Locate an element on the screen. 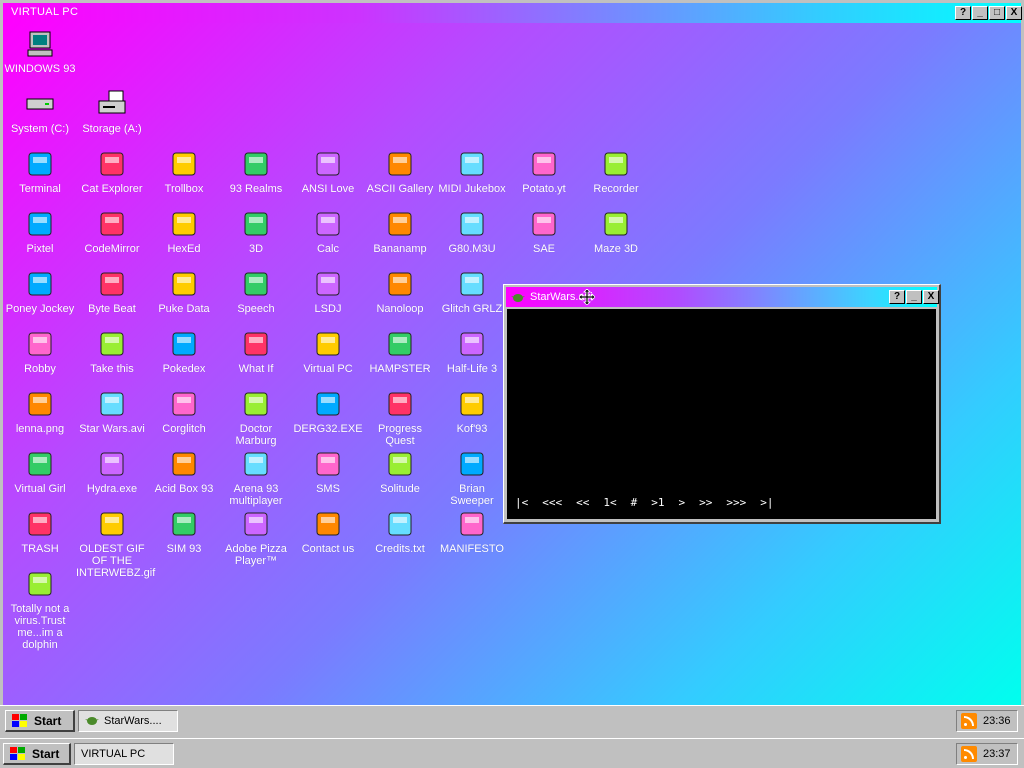 Image resolution: width=1024 pixels, height=768 pixels. desktop-icon: Cat Explorer is located at coordinates (112, 171).